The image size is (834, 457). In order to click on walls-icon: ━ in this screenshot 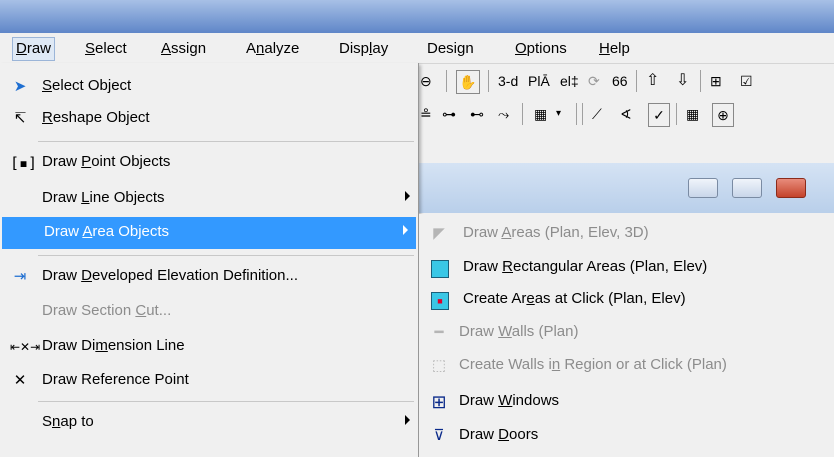, I will do `click(439, 332)`.